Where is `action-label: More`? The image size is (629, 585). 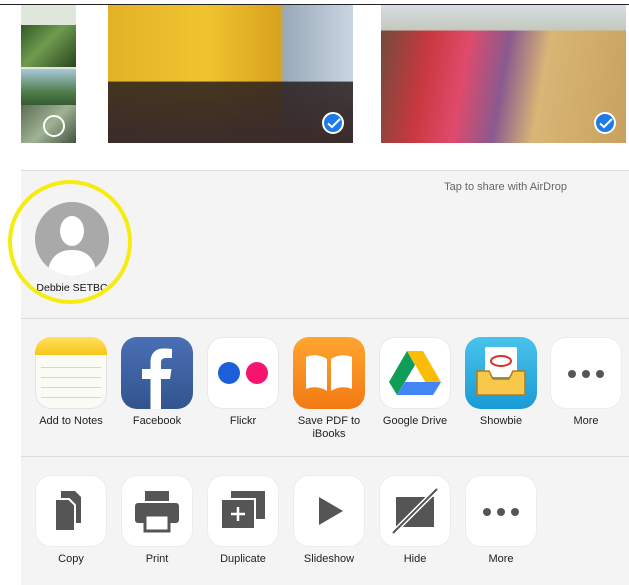 action-label: More is located at coordinates (501, 559).